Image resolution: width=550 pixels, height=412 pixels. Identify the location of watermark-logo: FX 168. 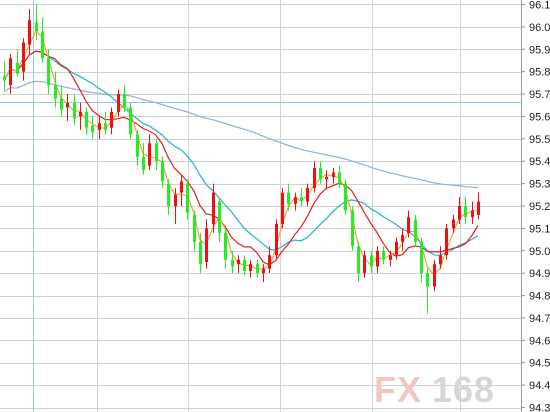
(434, 389).